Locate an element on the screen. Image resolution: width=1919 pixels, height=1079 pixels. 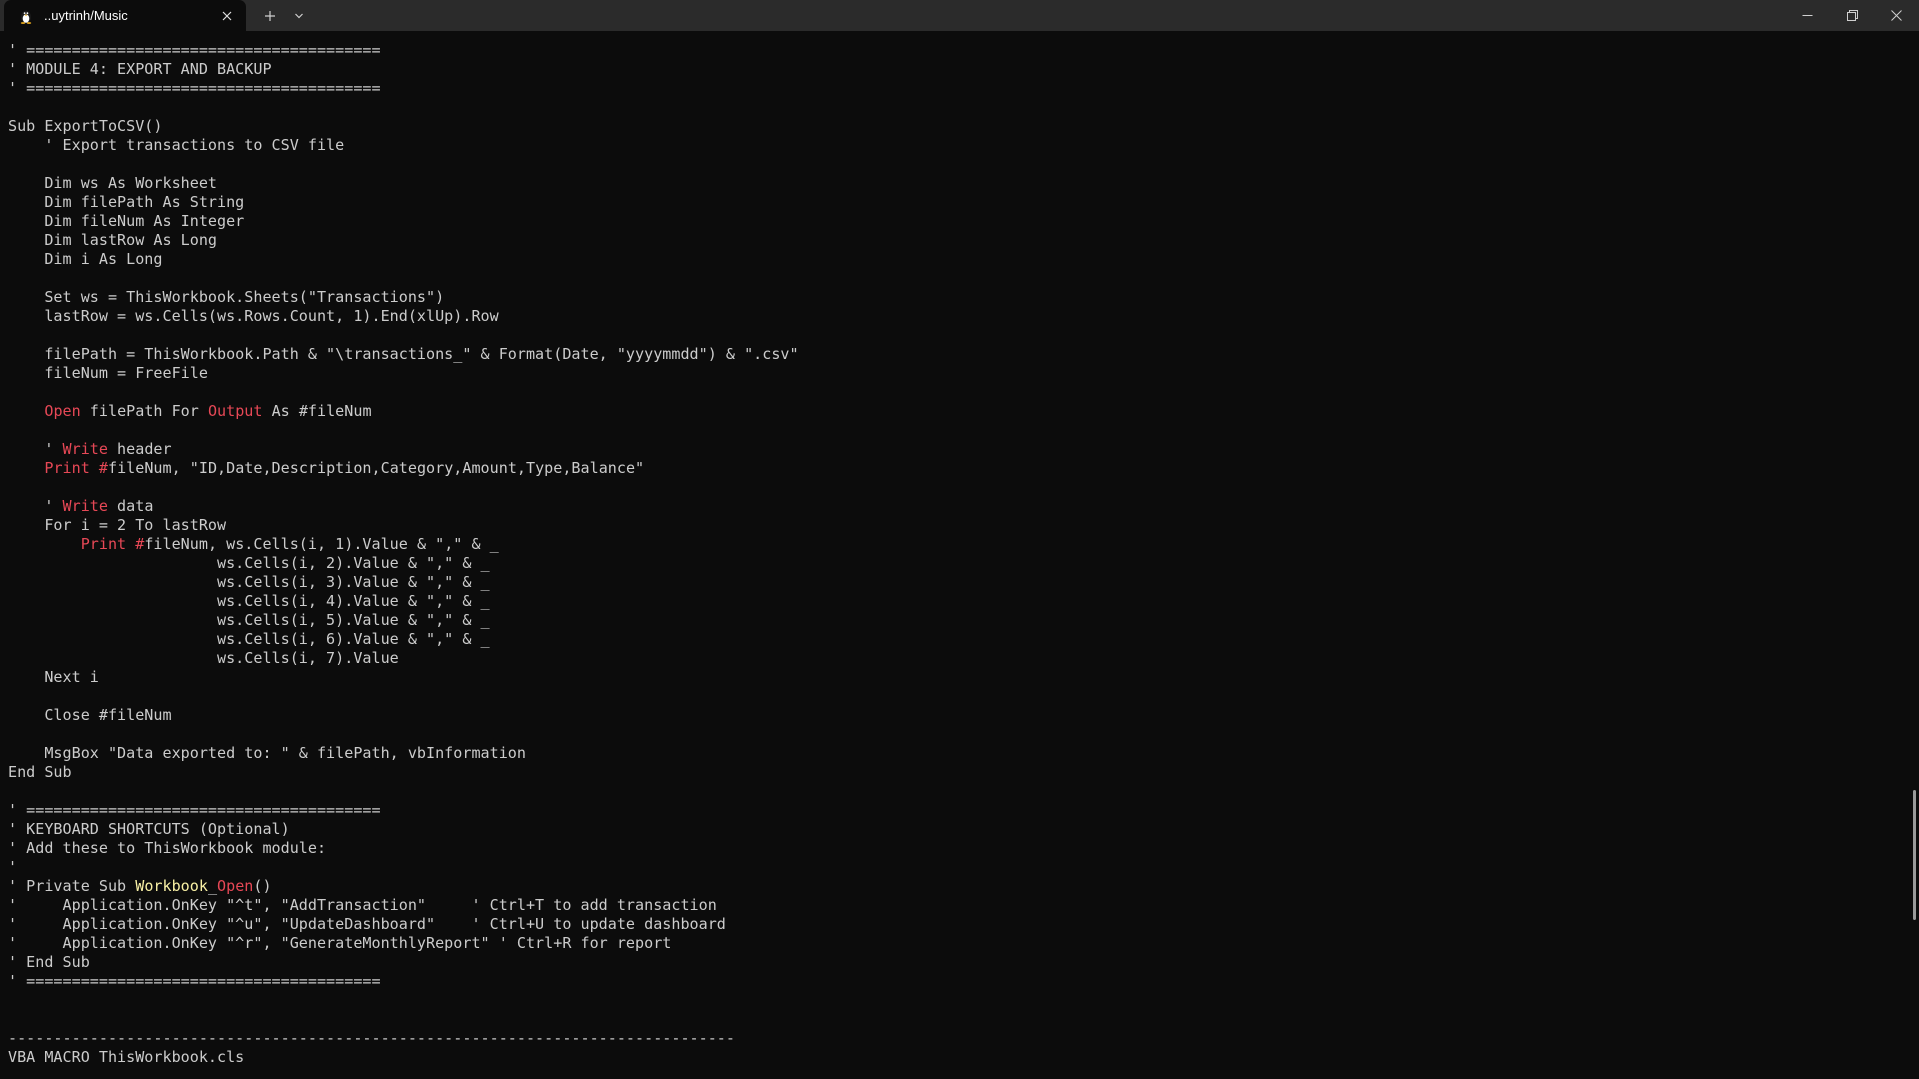
linux-penguin-icon is located at coordinates (26, 16).